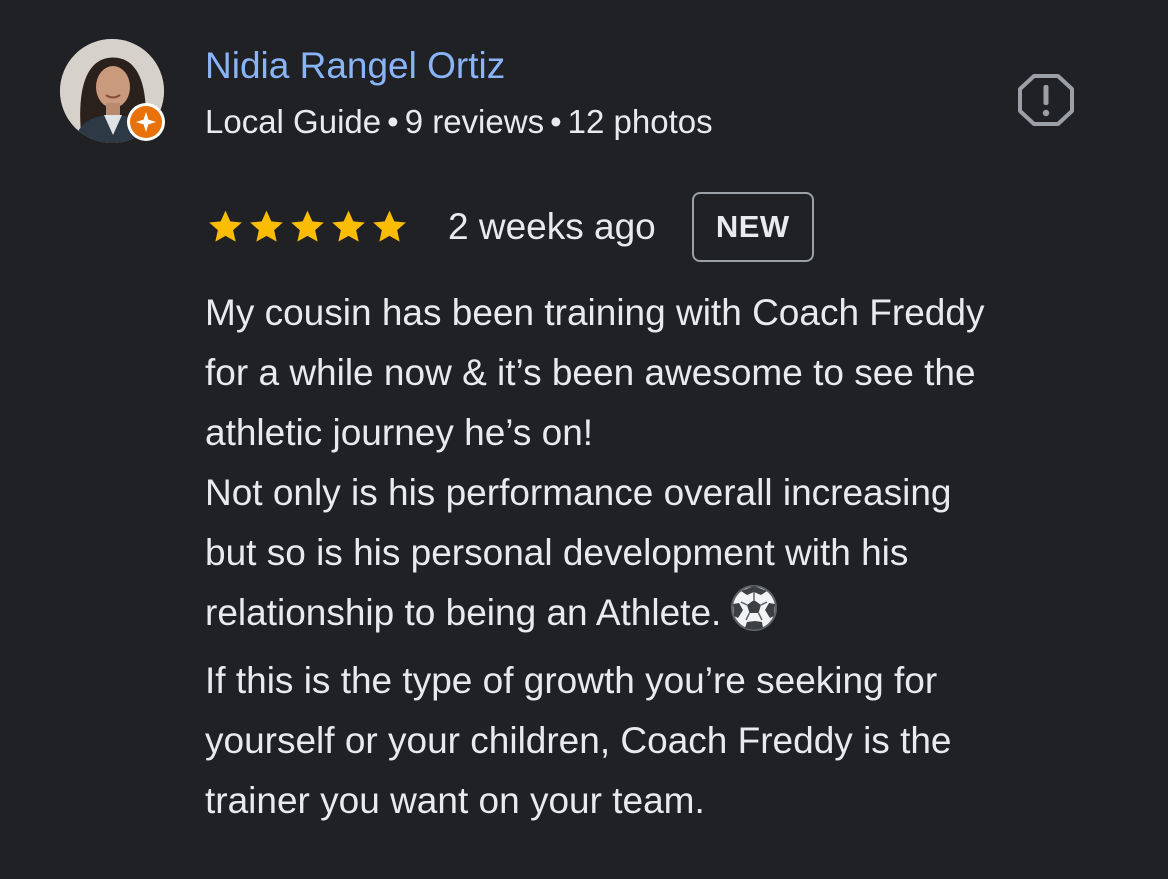  What do you see at coordinates (474, 121) in the screenshot?
I see `reviewer-reviews-count: 9 reviews` at bounding box center [474, 121].